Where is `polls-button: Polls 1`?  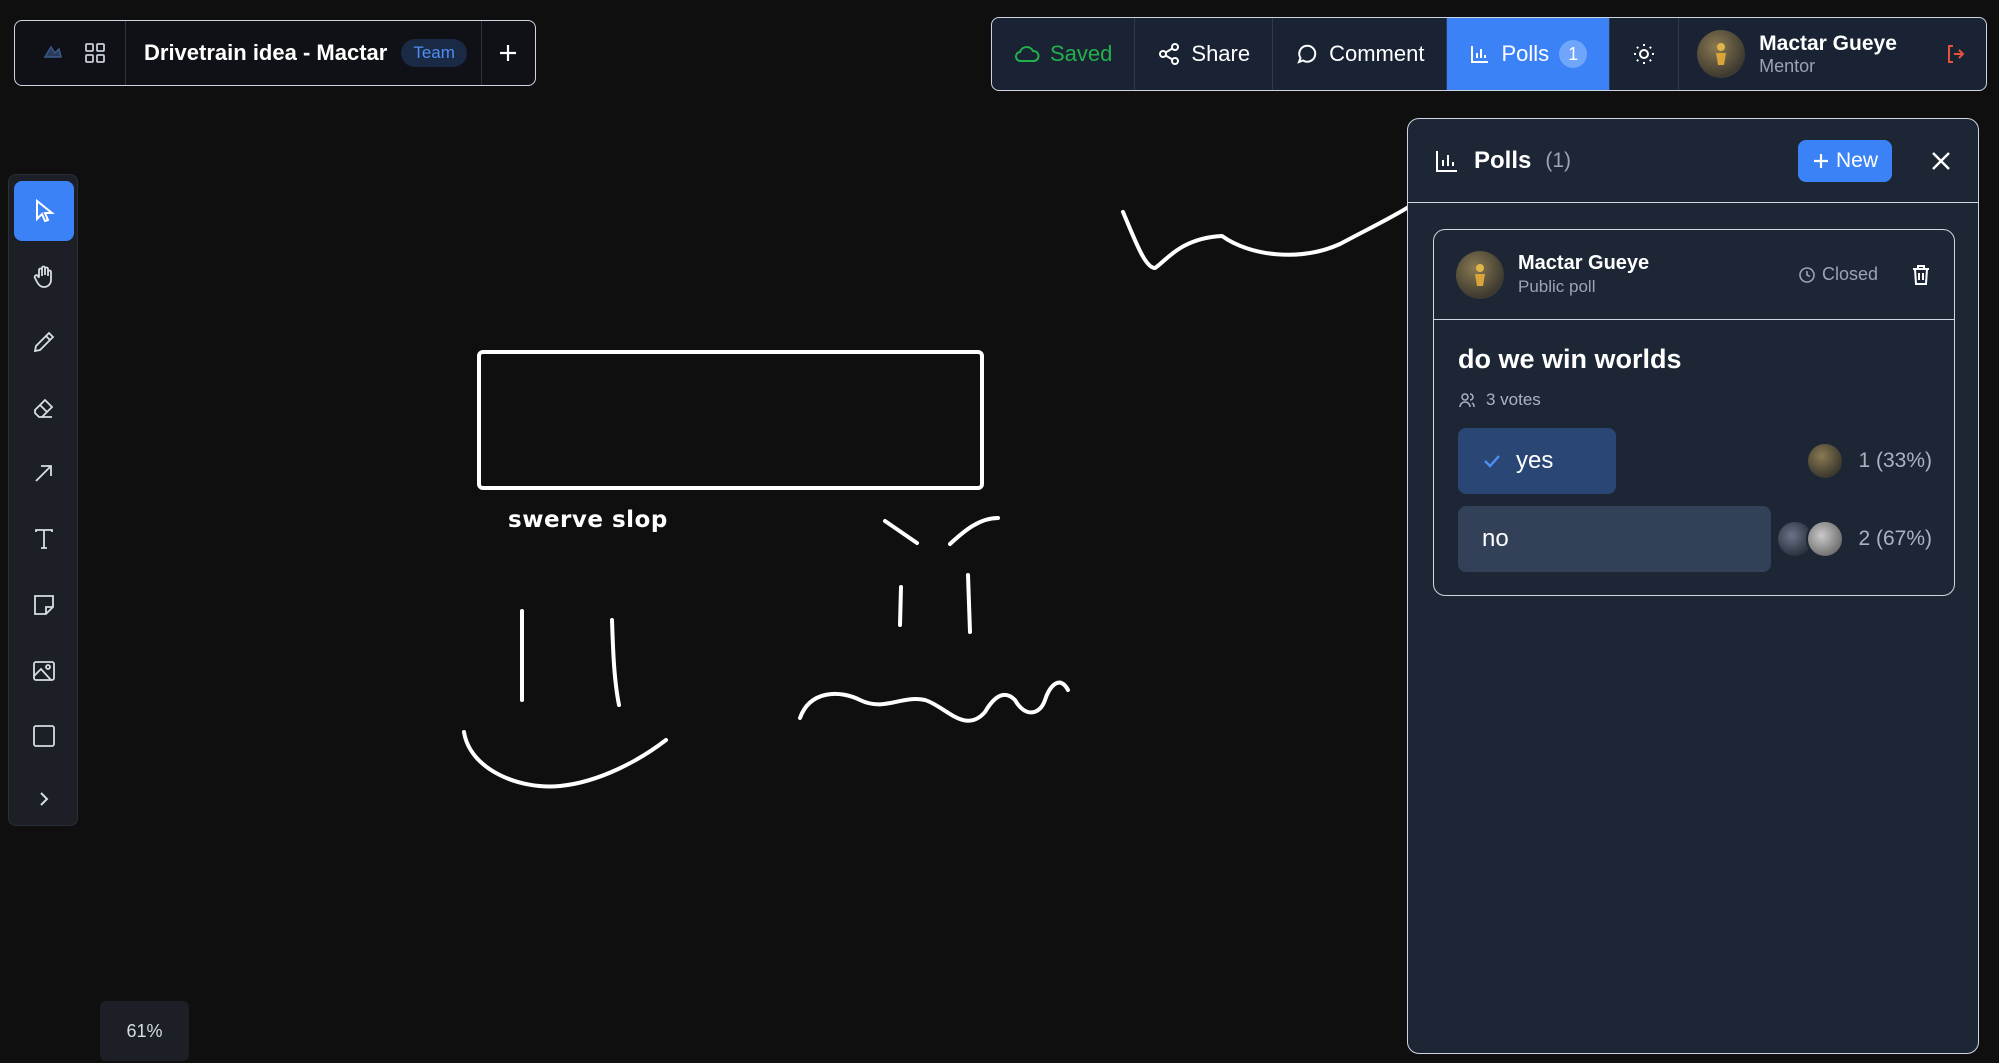 polls-button: Polls 1 is located at coordinates (1529, 54).